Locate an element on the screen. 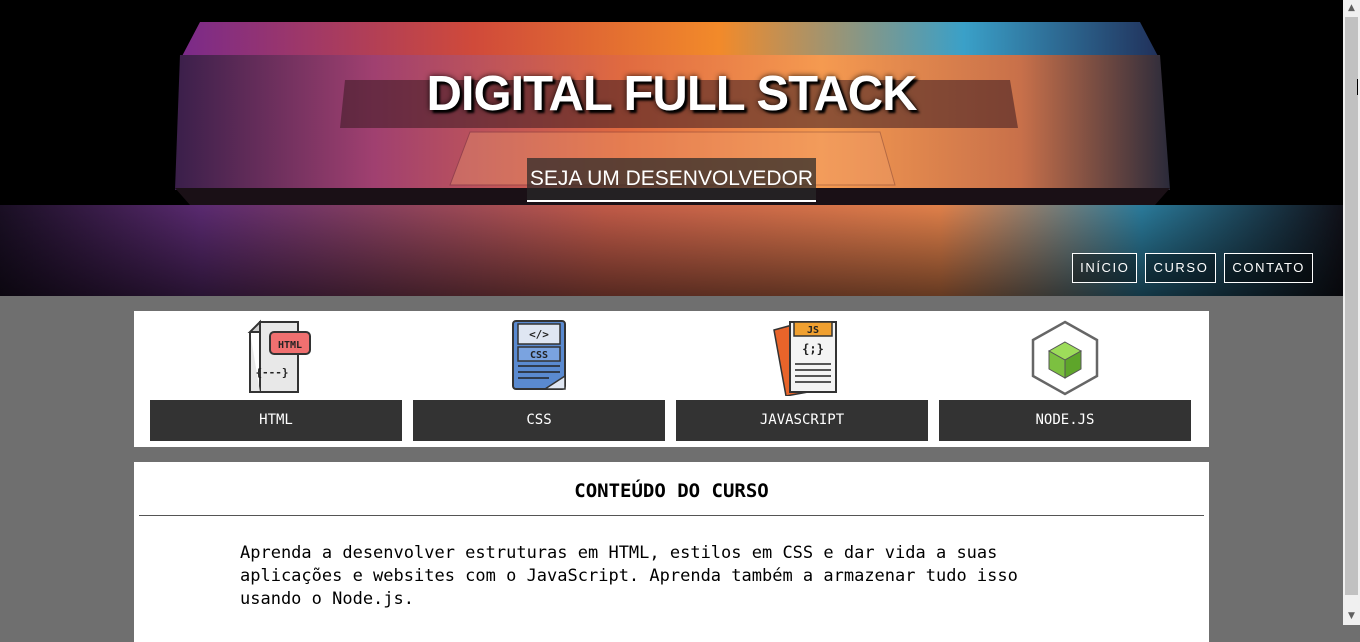  main-nav: INÍCIO CURSO CONTATO is located at coordinates (1192, 268).